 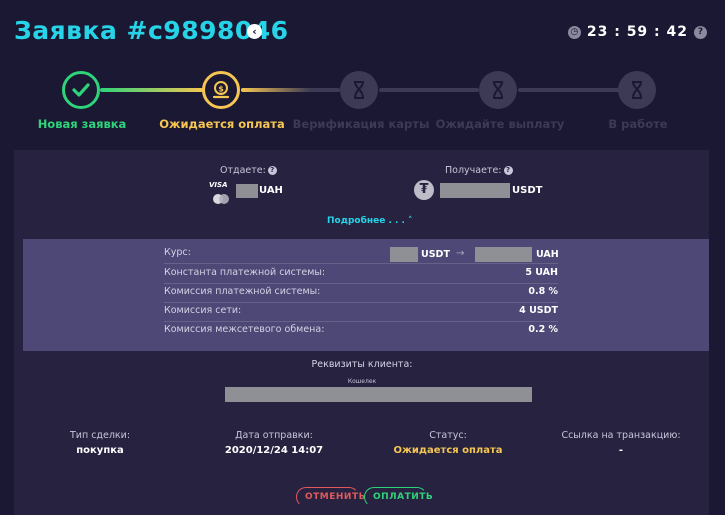 I want to click on rate-from-currency: USDT, so click(x=435, y=254).